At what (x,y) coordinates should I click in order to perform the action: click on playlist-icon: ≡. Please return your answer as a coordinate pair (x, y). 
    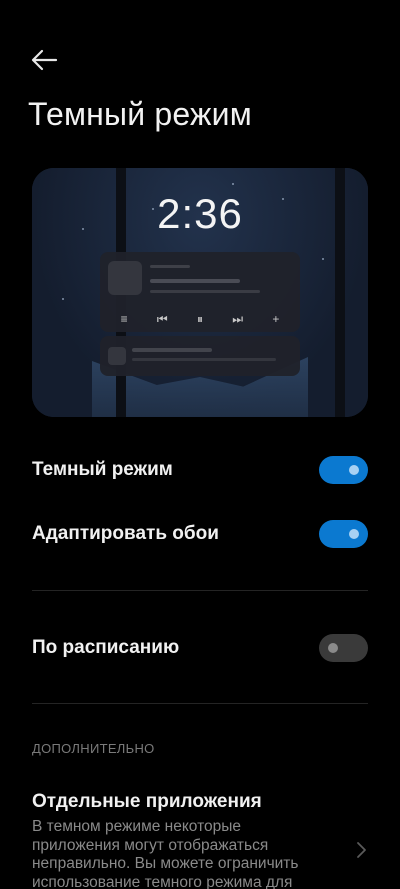
    Looking at the image, I should click on (124, 319).